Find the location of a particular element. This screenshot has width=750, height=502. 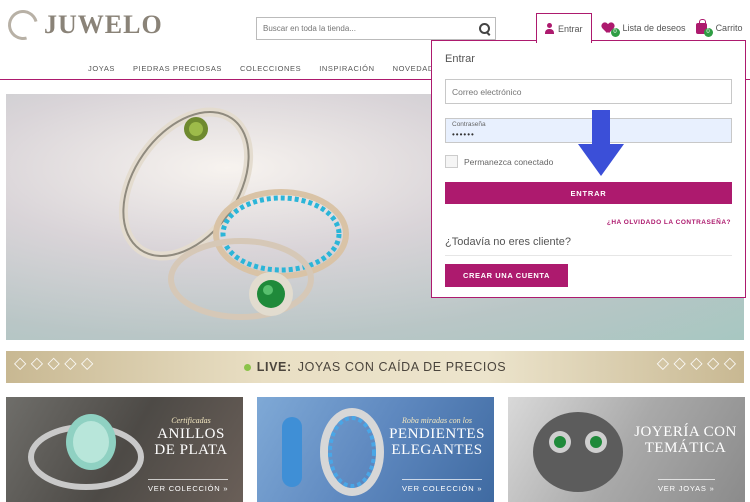

promo-title-line2: ELEGANTES is located at coordinates (437, 450).